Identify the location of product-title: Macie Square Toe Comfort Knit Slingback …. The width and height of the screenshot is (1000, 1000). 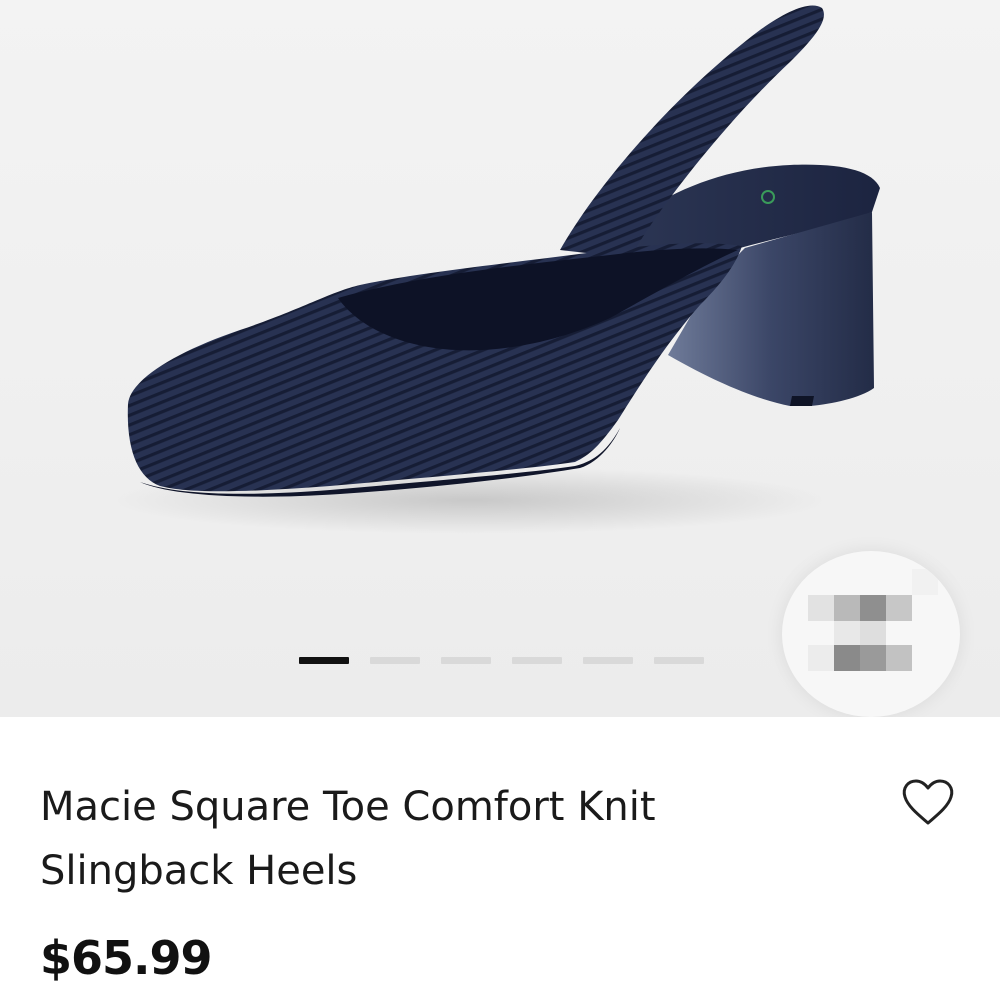
(348, 839).